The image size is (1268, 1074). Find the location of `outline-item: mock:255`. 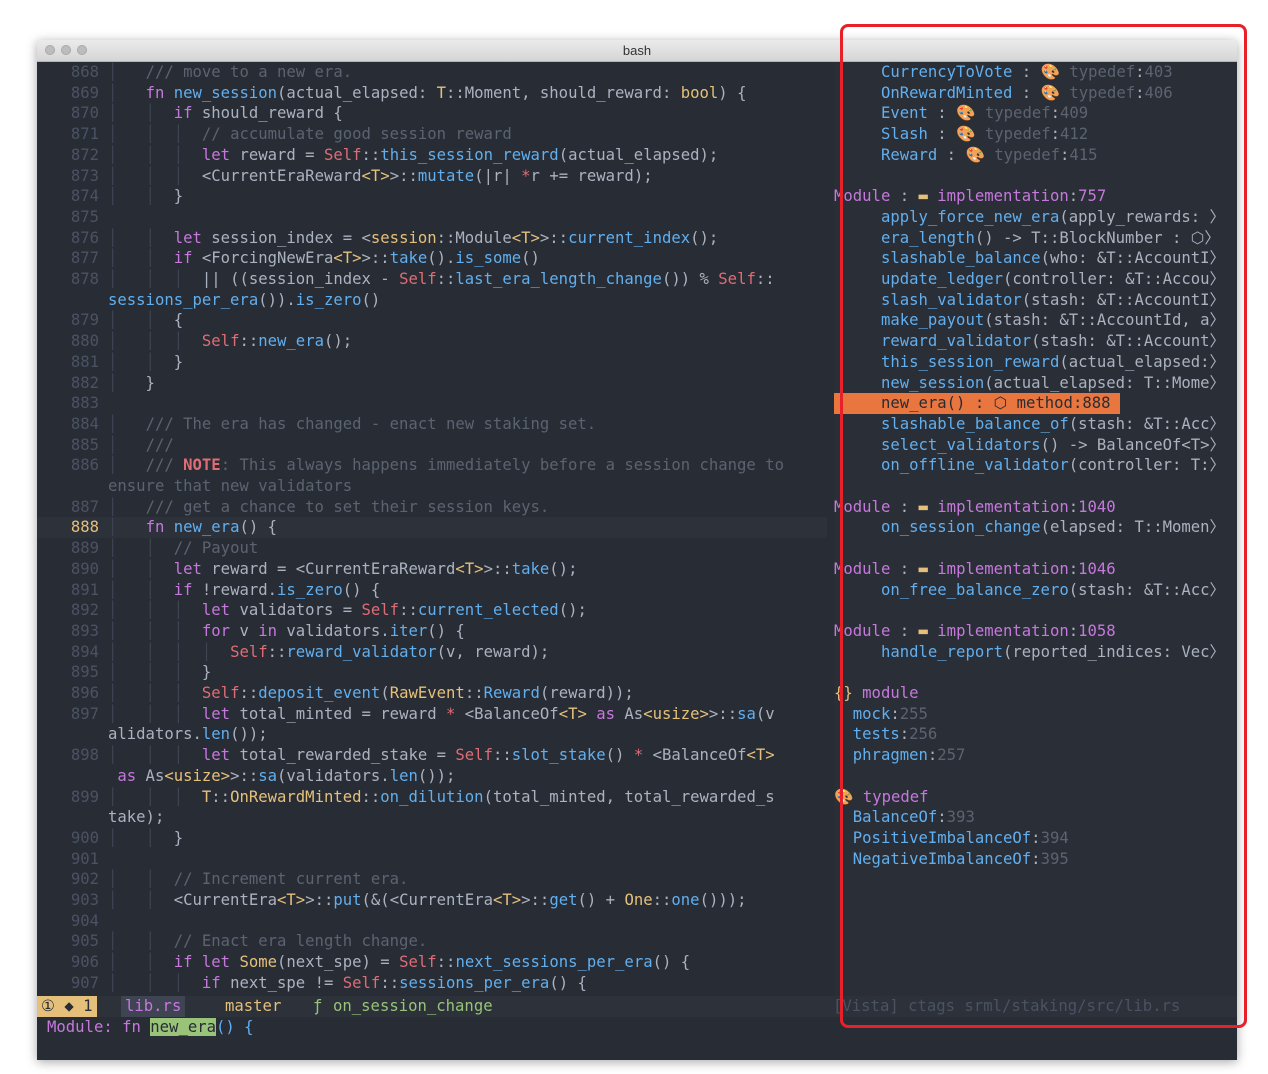

outline-item: mock:255 is located at coordinates (1035, 714).